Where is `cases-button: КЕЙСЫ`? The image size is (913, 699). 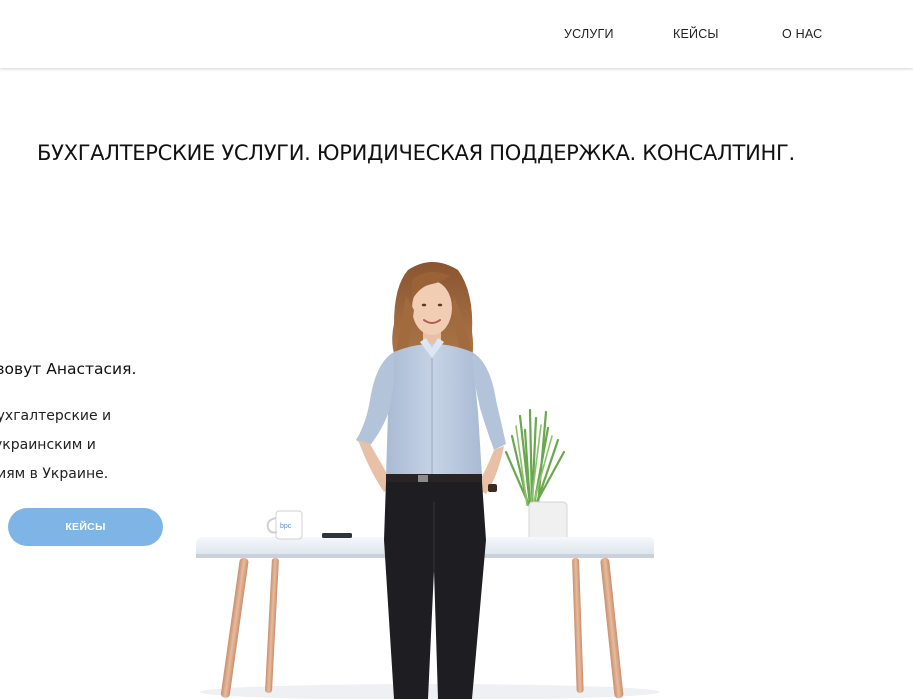
cases-button: КЕЙСЫ is located at coordinates (85, 527).